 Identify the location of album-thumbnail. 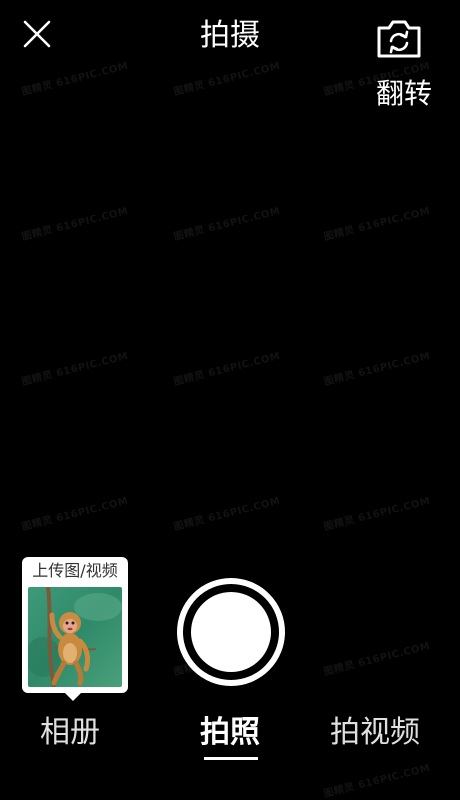
(75, 637).